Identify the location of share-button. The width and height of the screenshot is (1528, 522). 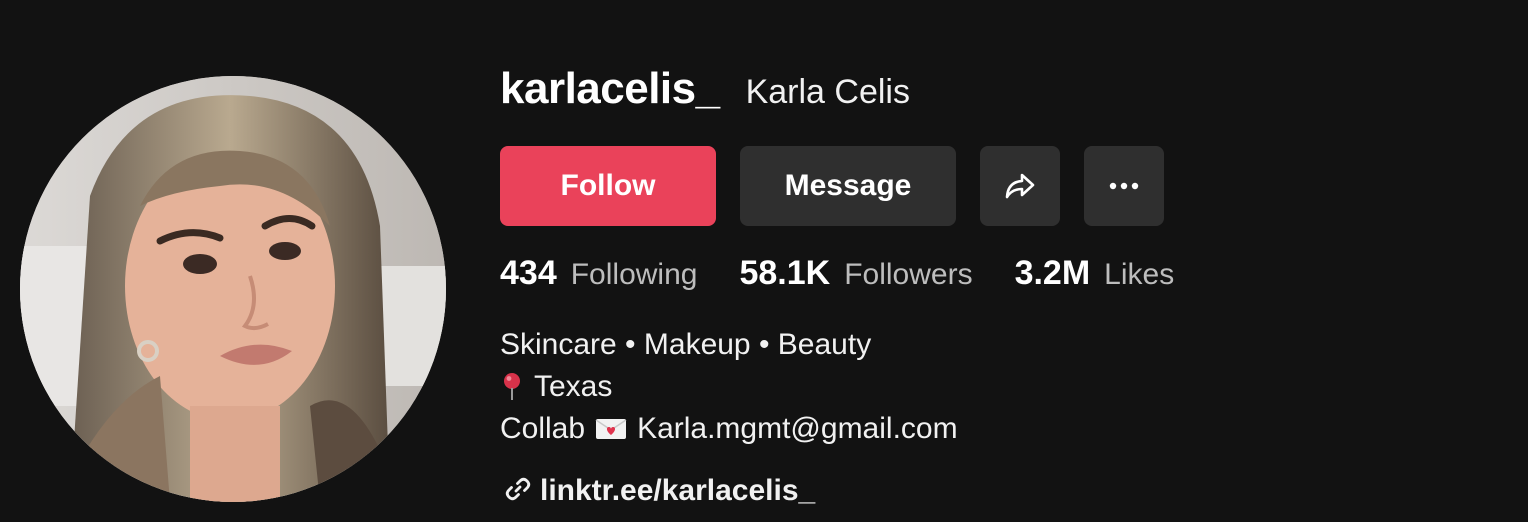
(1020, 186).